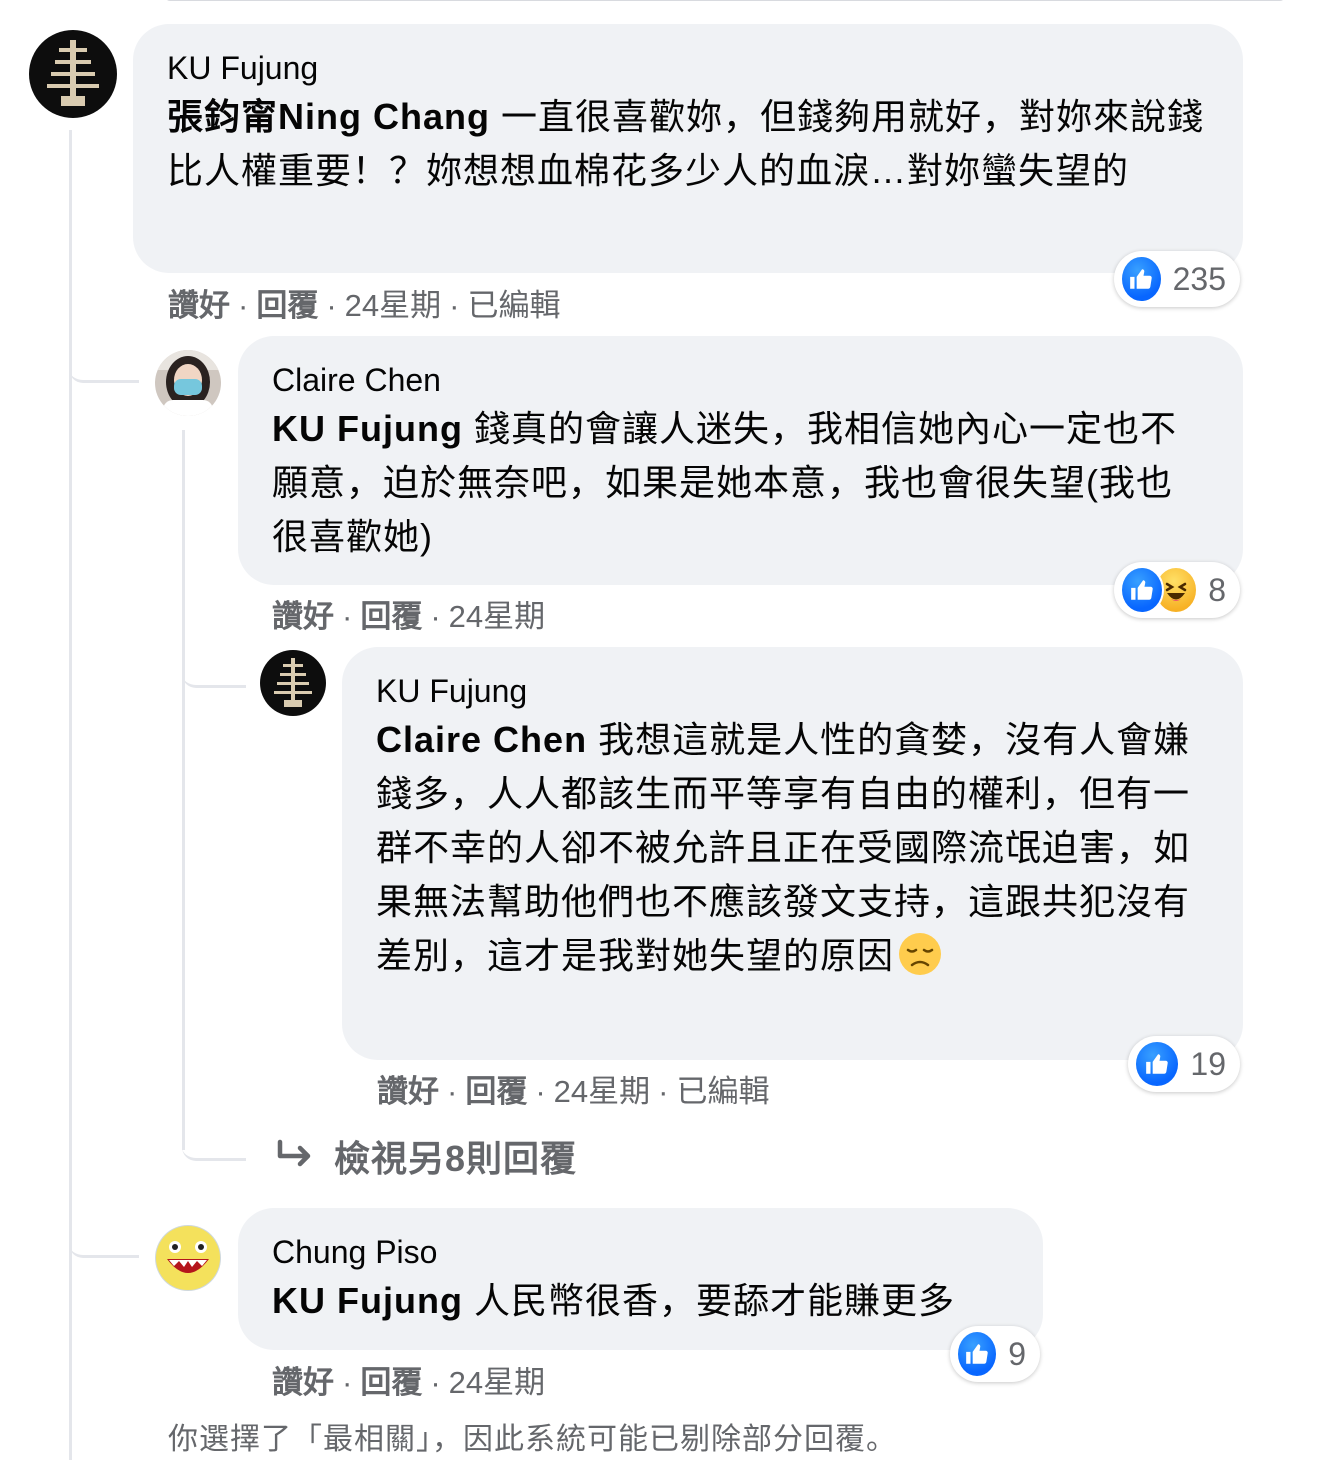 This screenshot has width=1331, height=1460. I want to click on disappointed-face-icon, so click(920, 961).